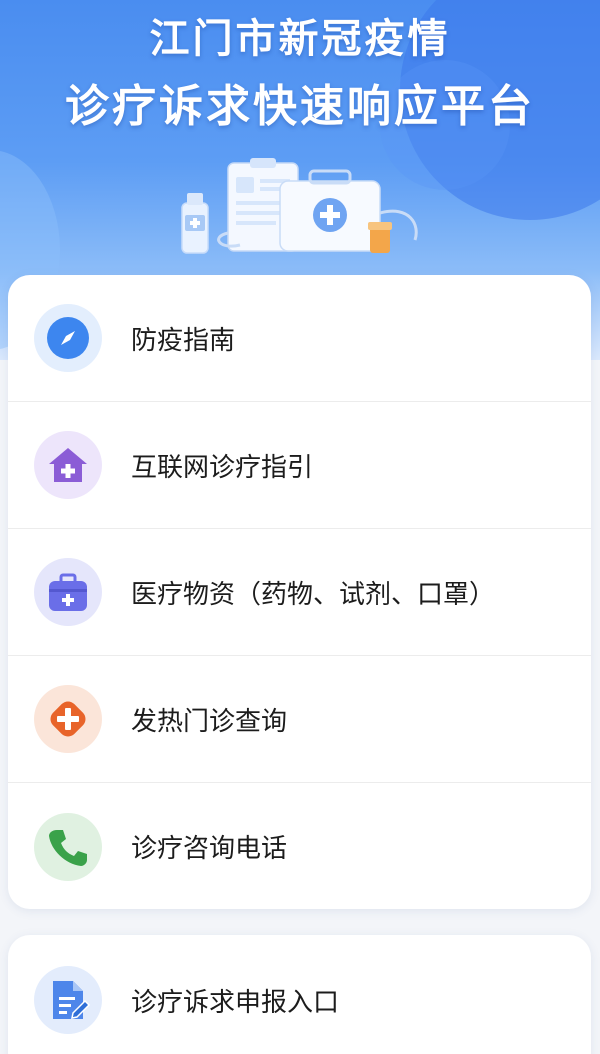 Image resolution: width=600 pixels, height=1054 pixels. Describe the element at coordinates (209, 849) in the screenshot. I see `menu-item-label: 诊疗咨询电话` at that location.